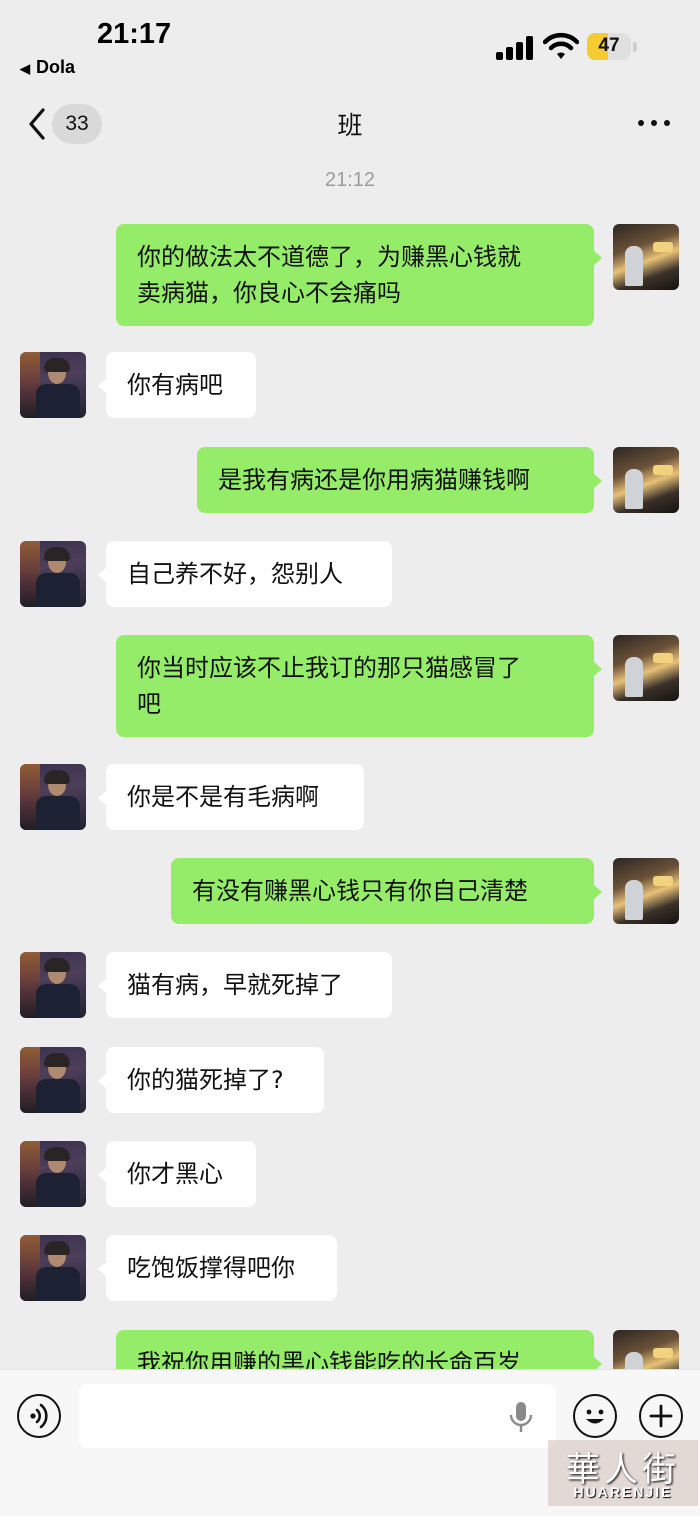 This screenshot has height=1516, width=700. I want to click on message-text-line: 自己养不好，怨别人, so click(235, 574).